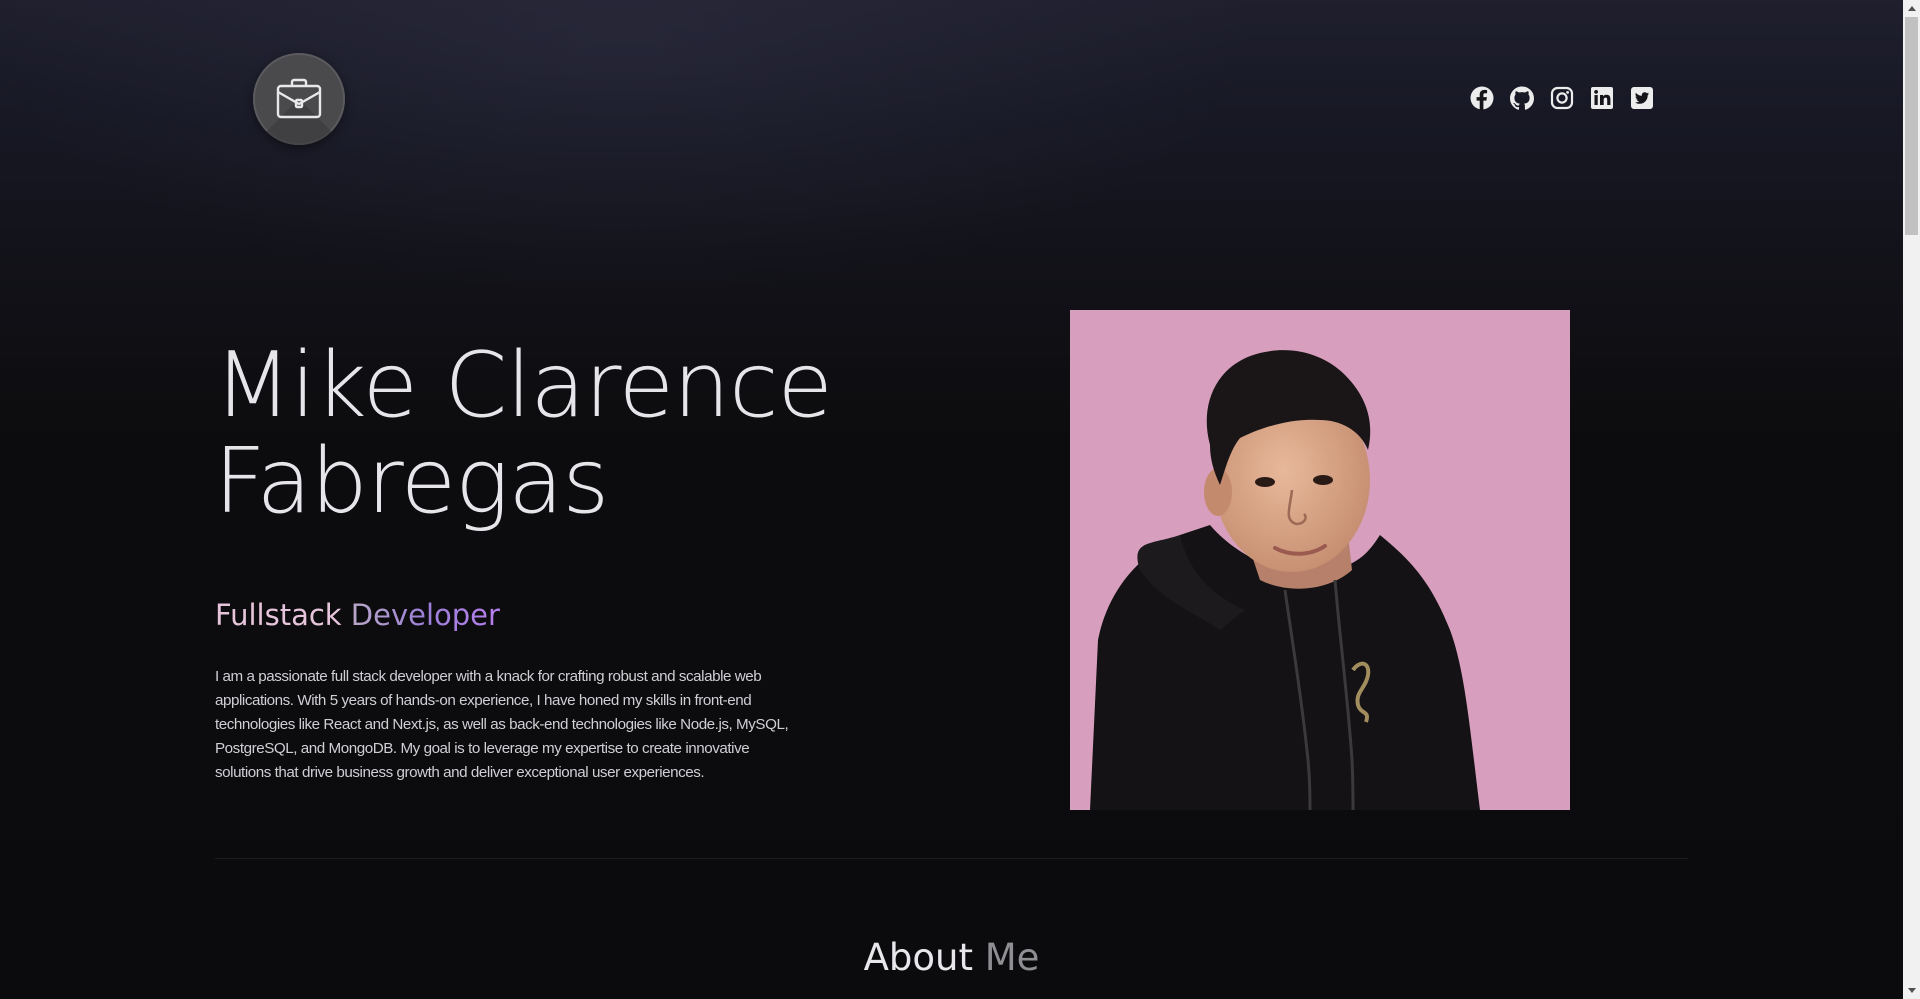 The image size is (1920, 999). I want to click on hero-name-line2: Fabregas, so click(411, 481).